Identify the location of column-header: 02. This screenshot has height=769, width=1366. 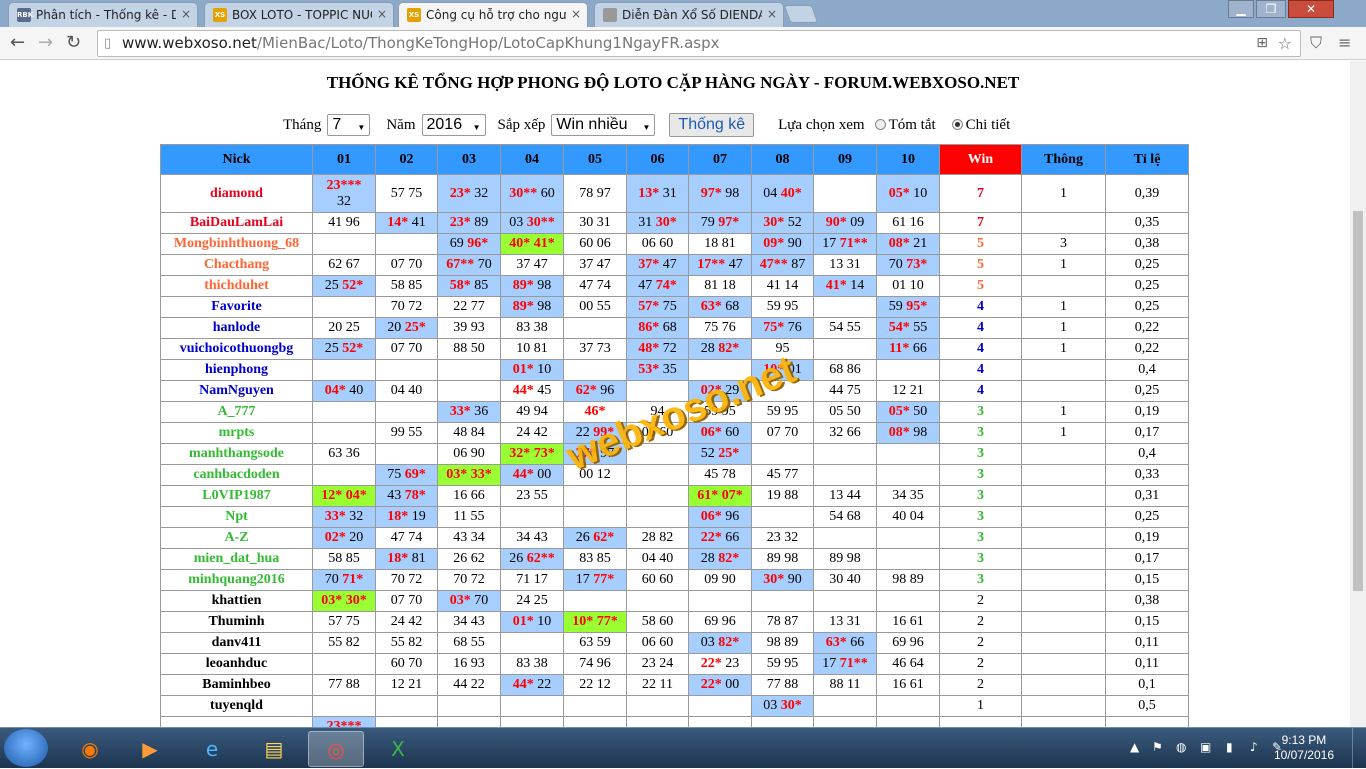
(406, 159).